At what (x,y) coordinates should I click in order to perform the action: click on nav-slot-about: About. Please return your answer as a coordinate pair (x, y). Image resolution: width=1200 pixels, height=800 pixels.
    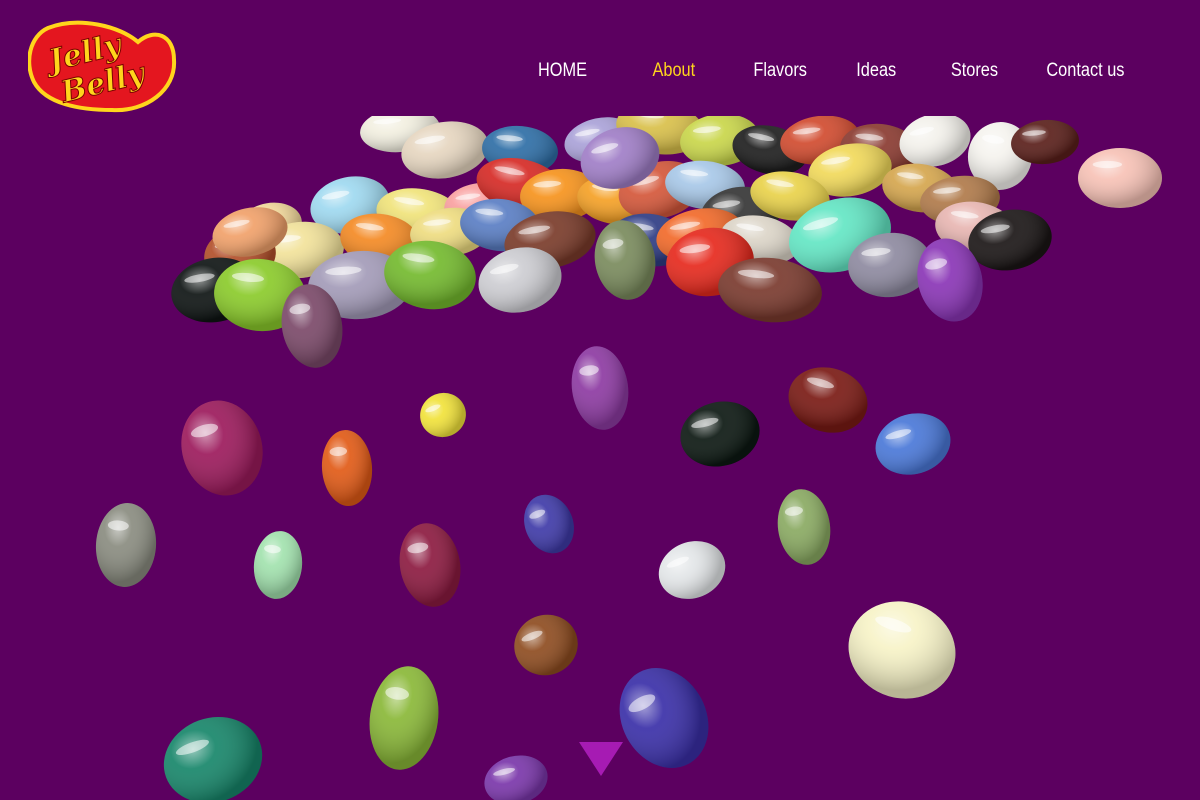
    Looking at the image, I should click on (674, 71).